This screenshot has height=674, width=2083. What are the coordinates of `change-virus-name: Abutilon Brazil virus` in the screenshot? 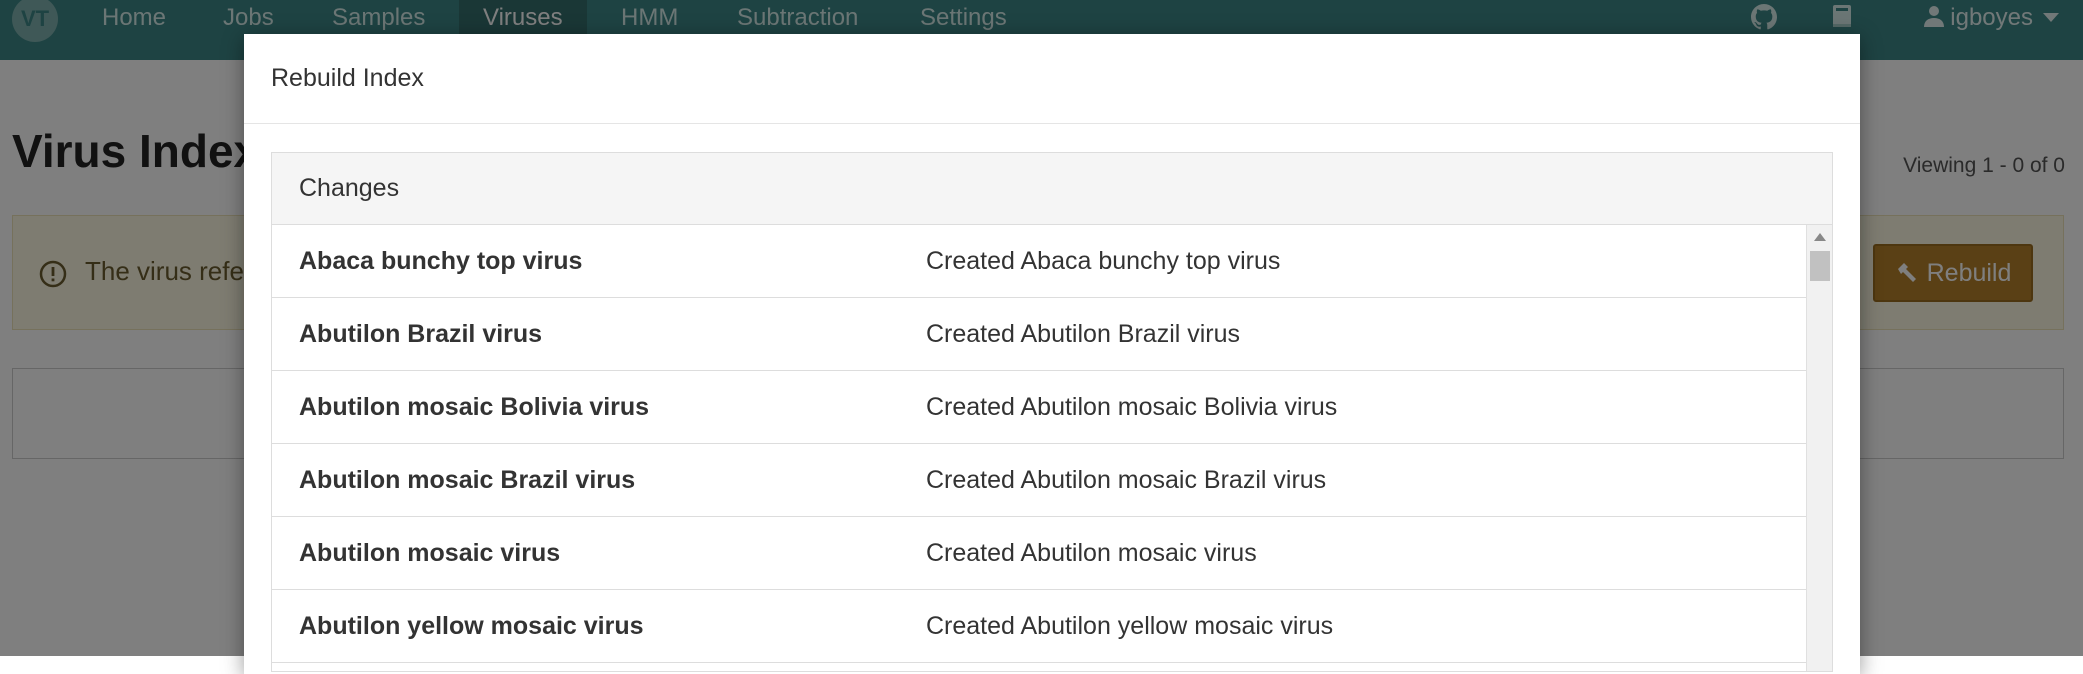 It's located at (421, 334).